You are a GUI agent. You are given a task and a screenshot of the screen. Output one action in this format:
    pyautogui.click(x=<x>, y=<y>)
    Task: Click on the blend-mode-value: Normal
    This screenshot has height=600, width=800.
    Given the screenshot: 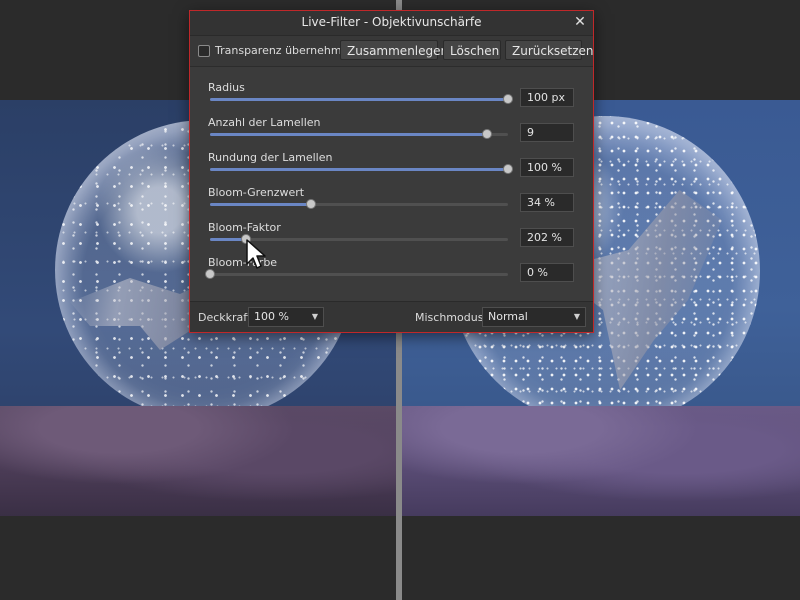 What is the action you would take?
    pyautogui.click(x=508, y=316)
    